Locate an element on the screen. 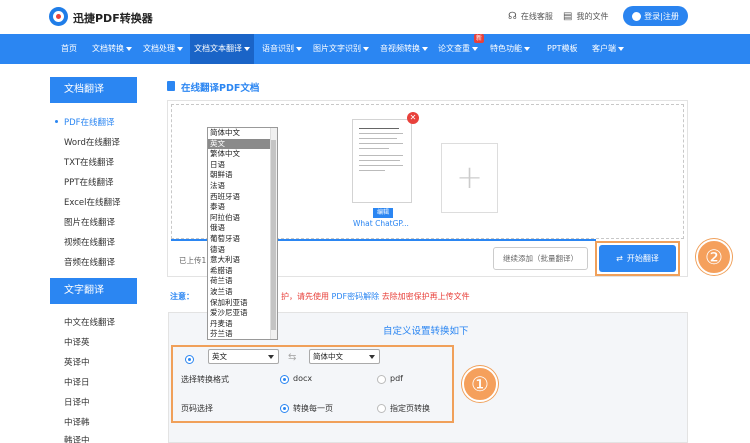 The height and width of the screenshot is (443, 750). dropdown-option: 保加利亚语 is located at coordinates (239, 303).